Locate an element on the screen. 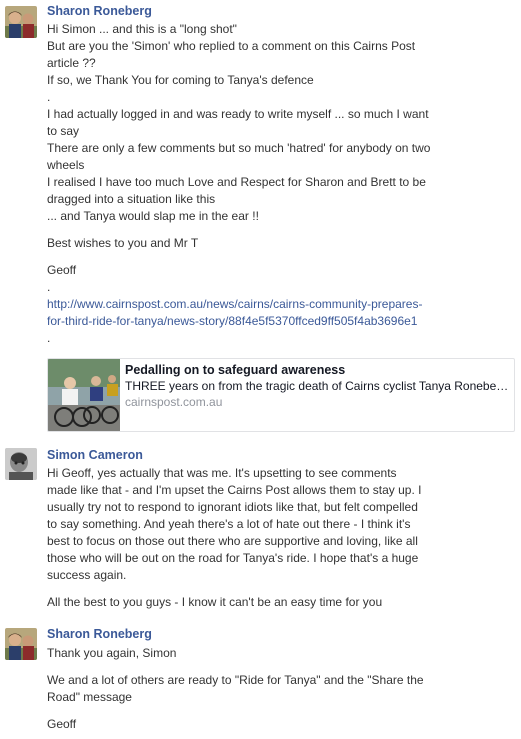 Image resolution: width=521 pixels, height=739 pixels. message-closing: Best wishes to you and Mr T is located at coordinates (123, 243).